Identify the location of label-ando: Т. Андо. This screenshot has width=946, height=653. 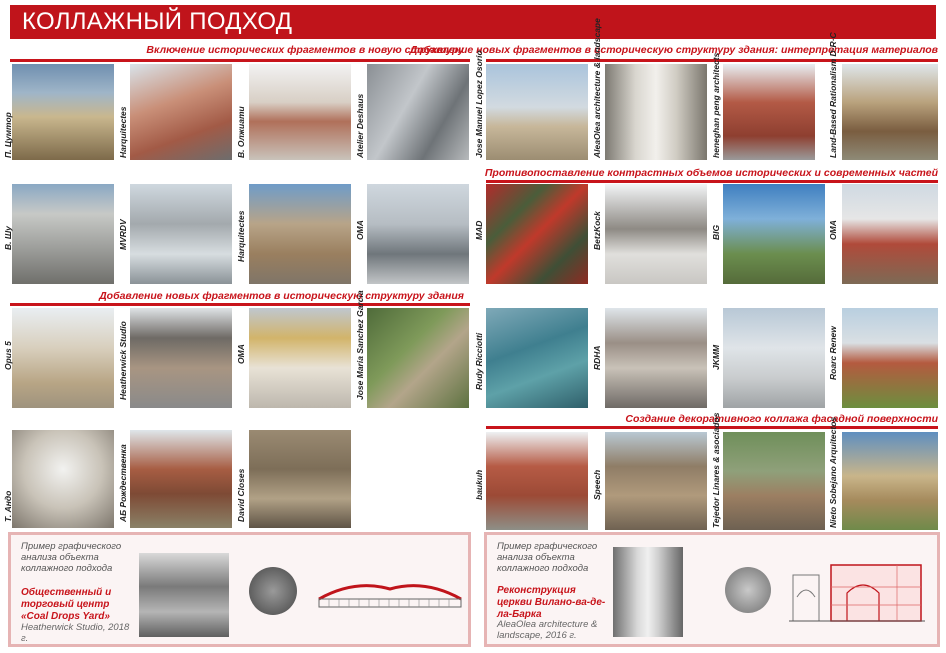
(8, 506).